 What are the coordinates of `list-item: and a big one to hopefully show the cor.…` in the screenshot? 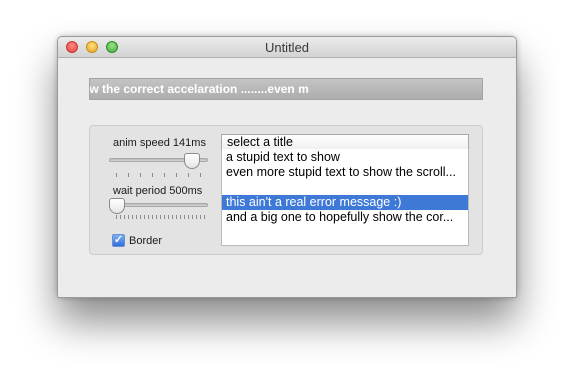 It's located at (345, 217).